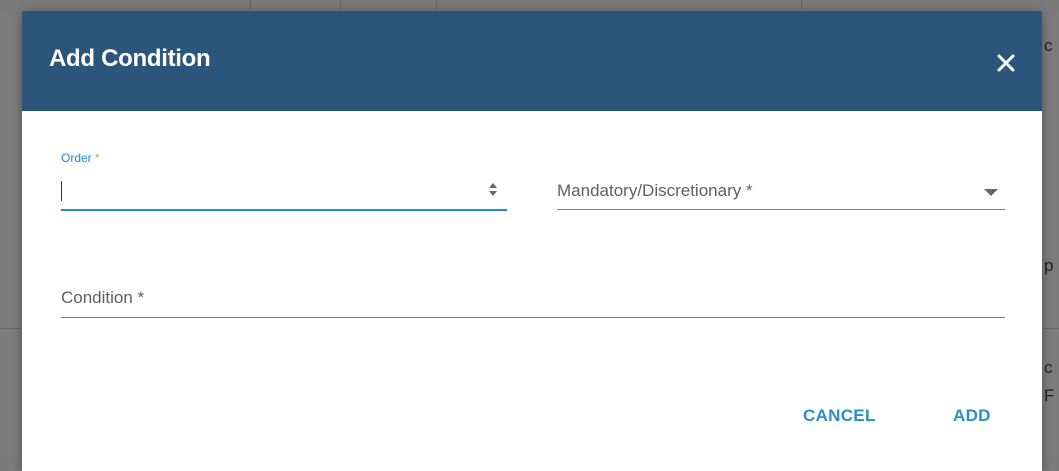 The image size is (1059, 471). What do you see at coordinates (493, 189) in the screenshot?
I see `stepper-icon` at bounding box center [493, 189].